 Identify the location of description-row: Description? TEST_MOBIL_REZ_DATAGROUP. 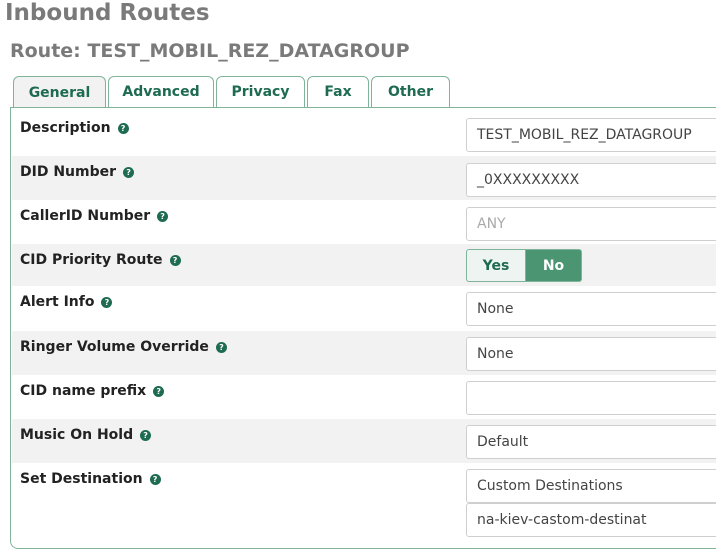
(364, 134).